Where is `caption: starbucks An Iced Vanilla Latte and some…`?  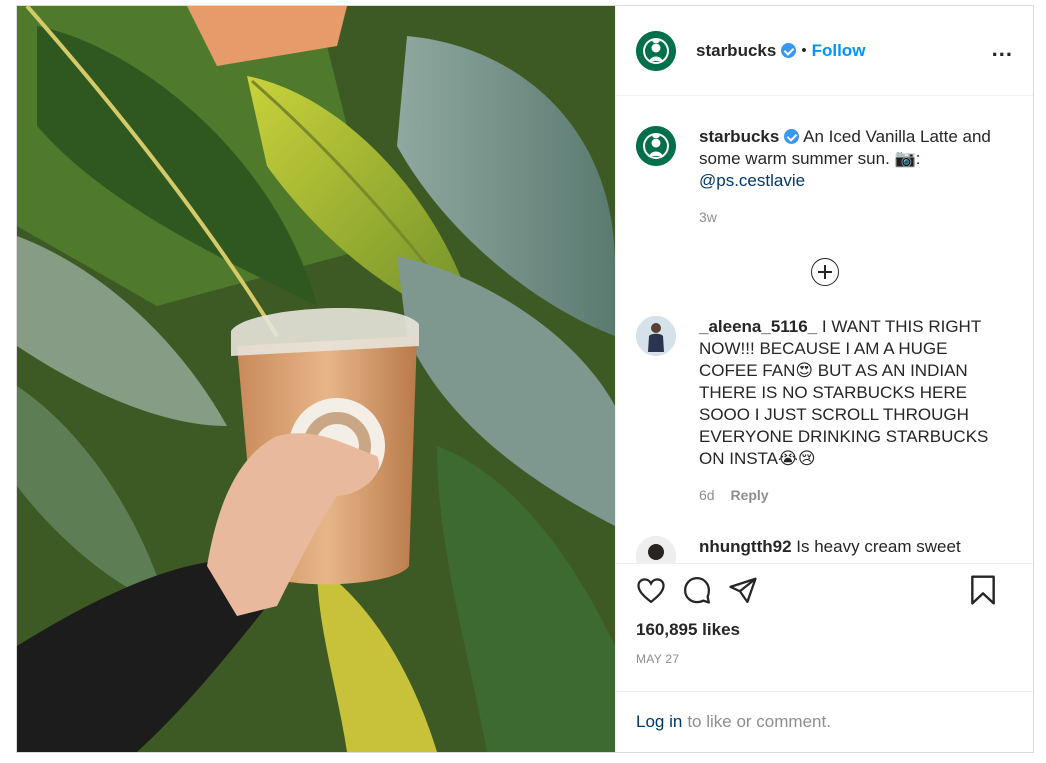
caption: starbucks An Iced Vanilla Latte and some… is located at coordinates (824, 177).